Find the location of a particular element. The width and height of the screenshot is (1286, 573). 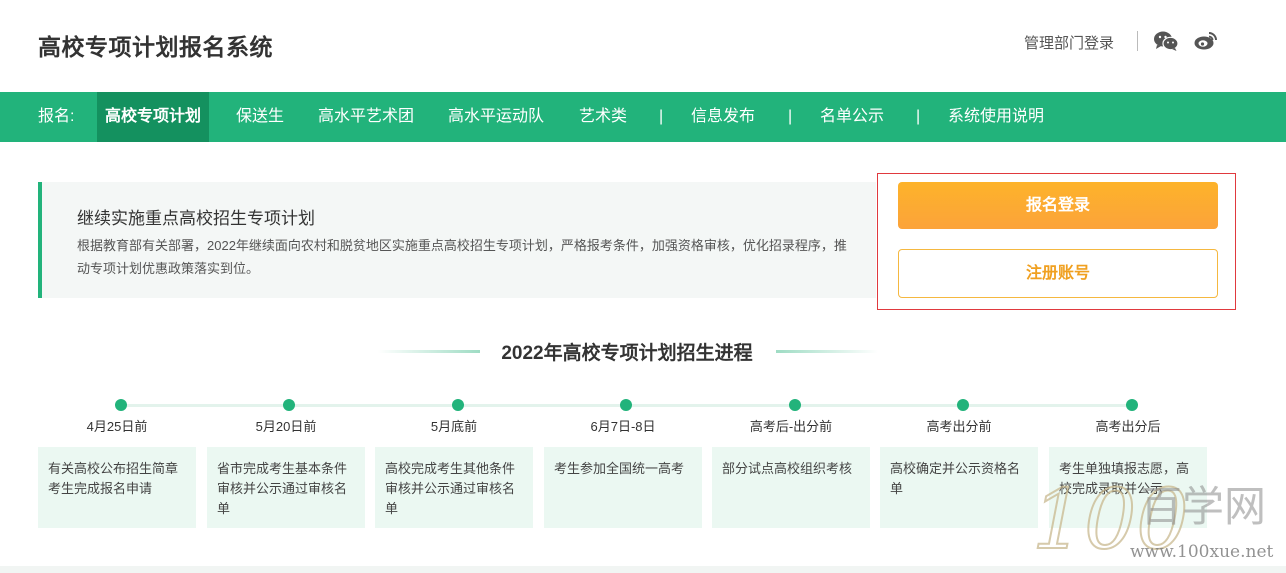

watermark-brand: 百学网 is located at coordinates (1203, 506).